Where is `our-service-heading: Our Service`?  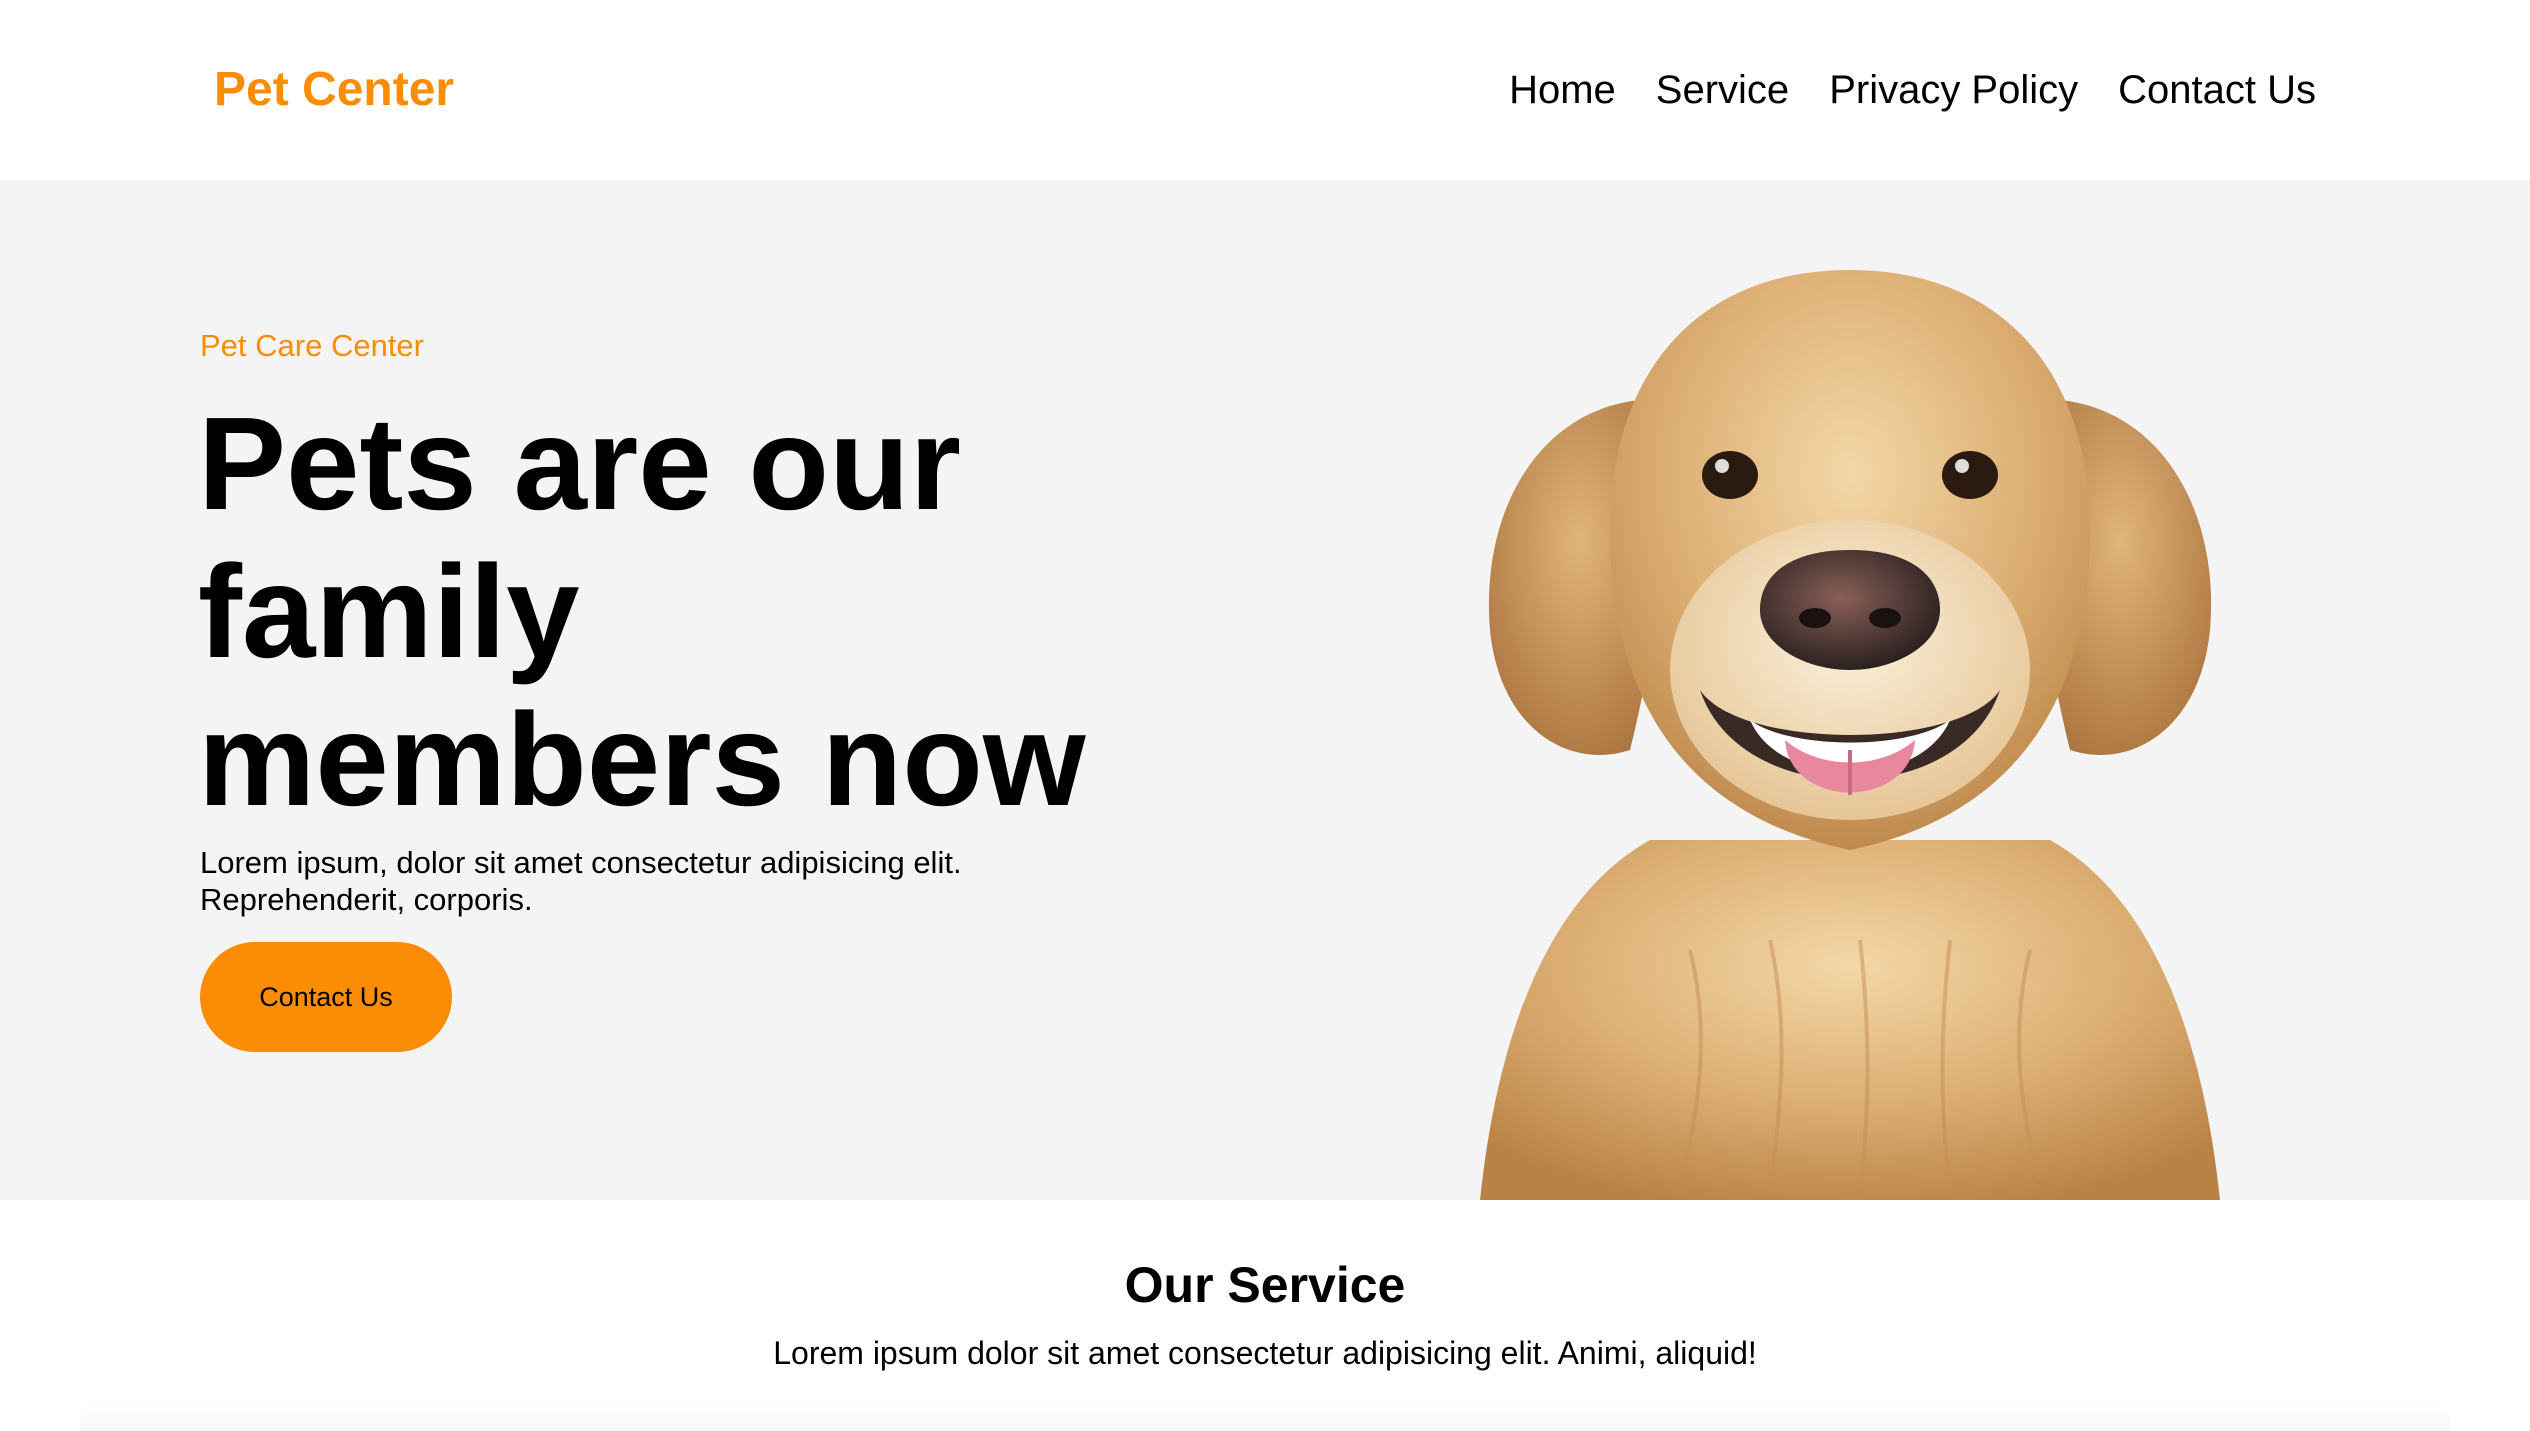 our-service-heading: Our Service is located at coordinates (1265, 1285).